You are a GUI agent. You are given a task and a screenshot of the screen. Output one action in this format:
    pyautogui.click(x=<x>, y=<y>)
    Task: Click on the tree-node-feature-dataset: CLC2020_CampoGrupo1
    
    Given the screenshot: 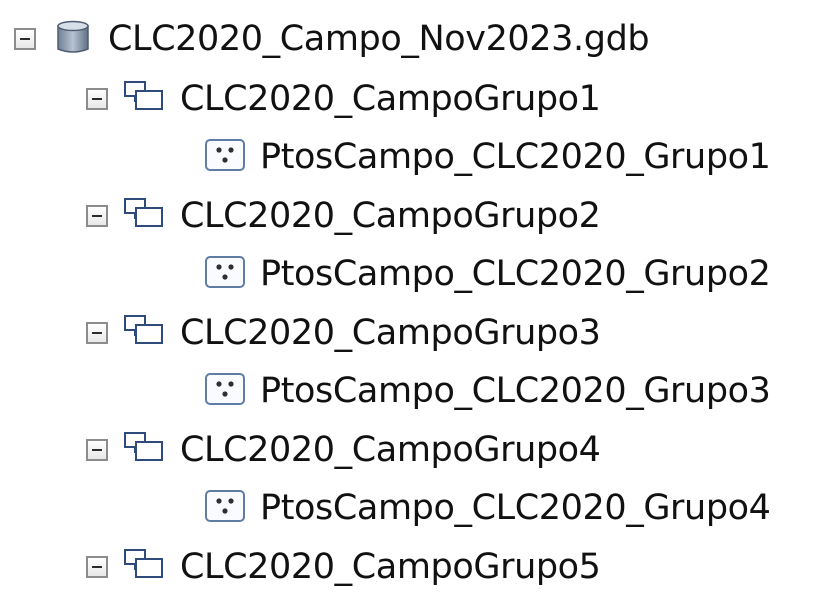 What is the action you would take?
    pyautogui.click(x=343, y=99)
    